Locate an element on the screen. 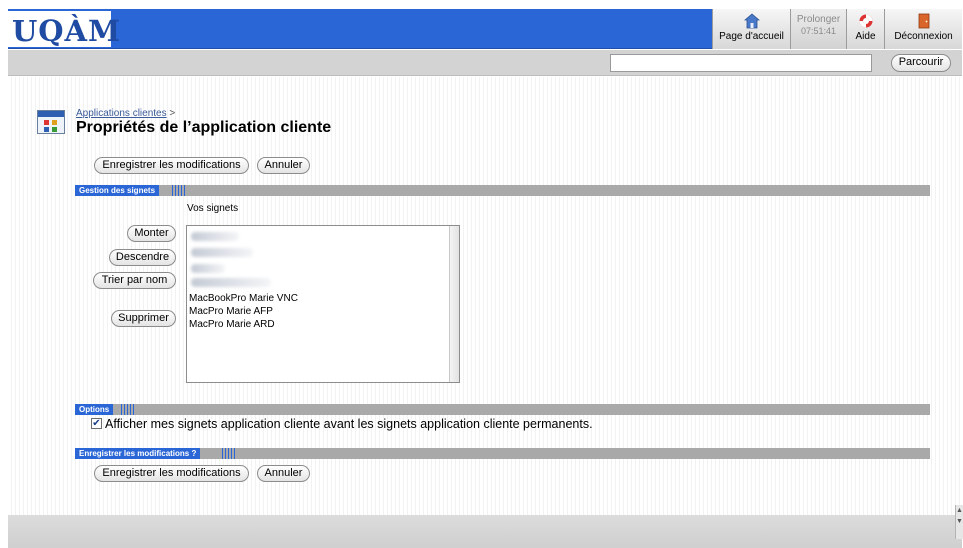 The image size is (963, 548). save-button-bottom: Enregistrer les modifications is located at coordinates (171, 473).